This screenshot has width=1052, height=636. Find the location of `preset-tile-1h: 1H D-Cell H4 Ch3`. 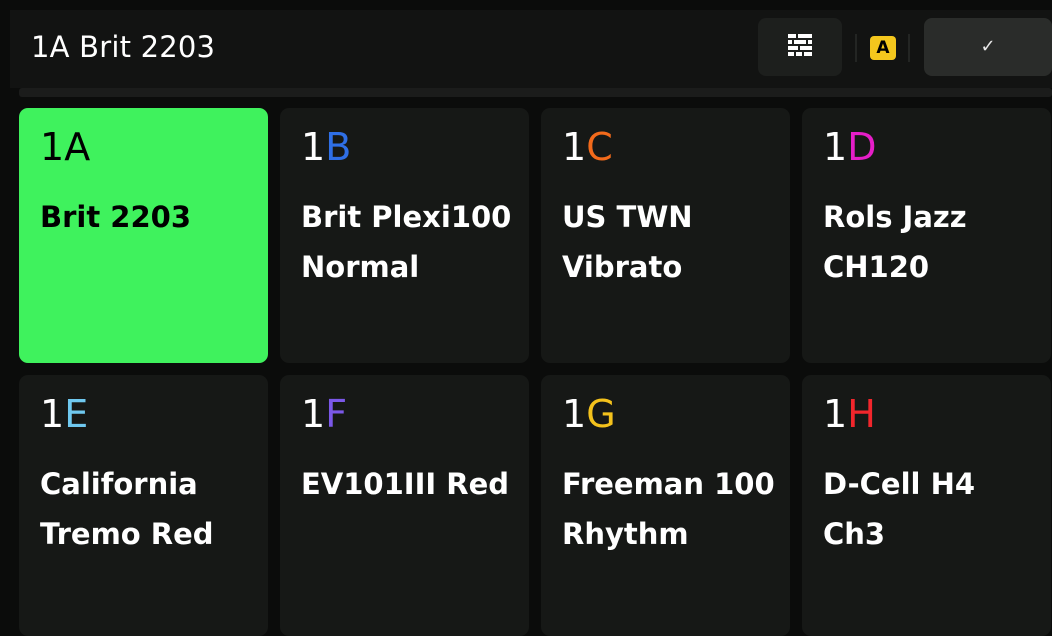

preset-tile-1h: 1H D-Cell H4 Ch3 is located at coordinates (926, 505).